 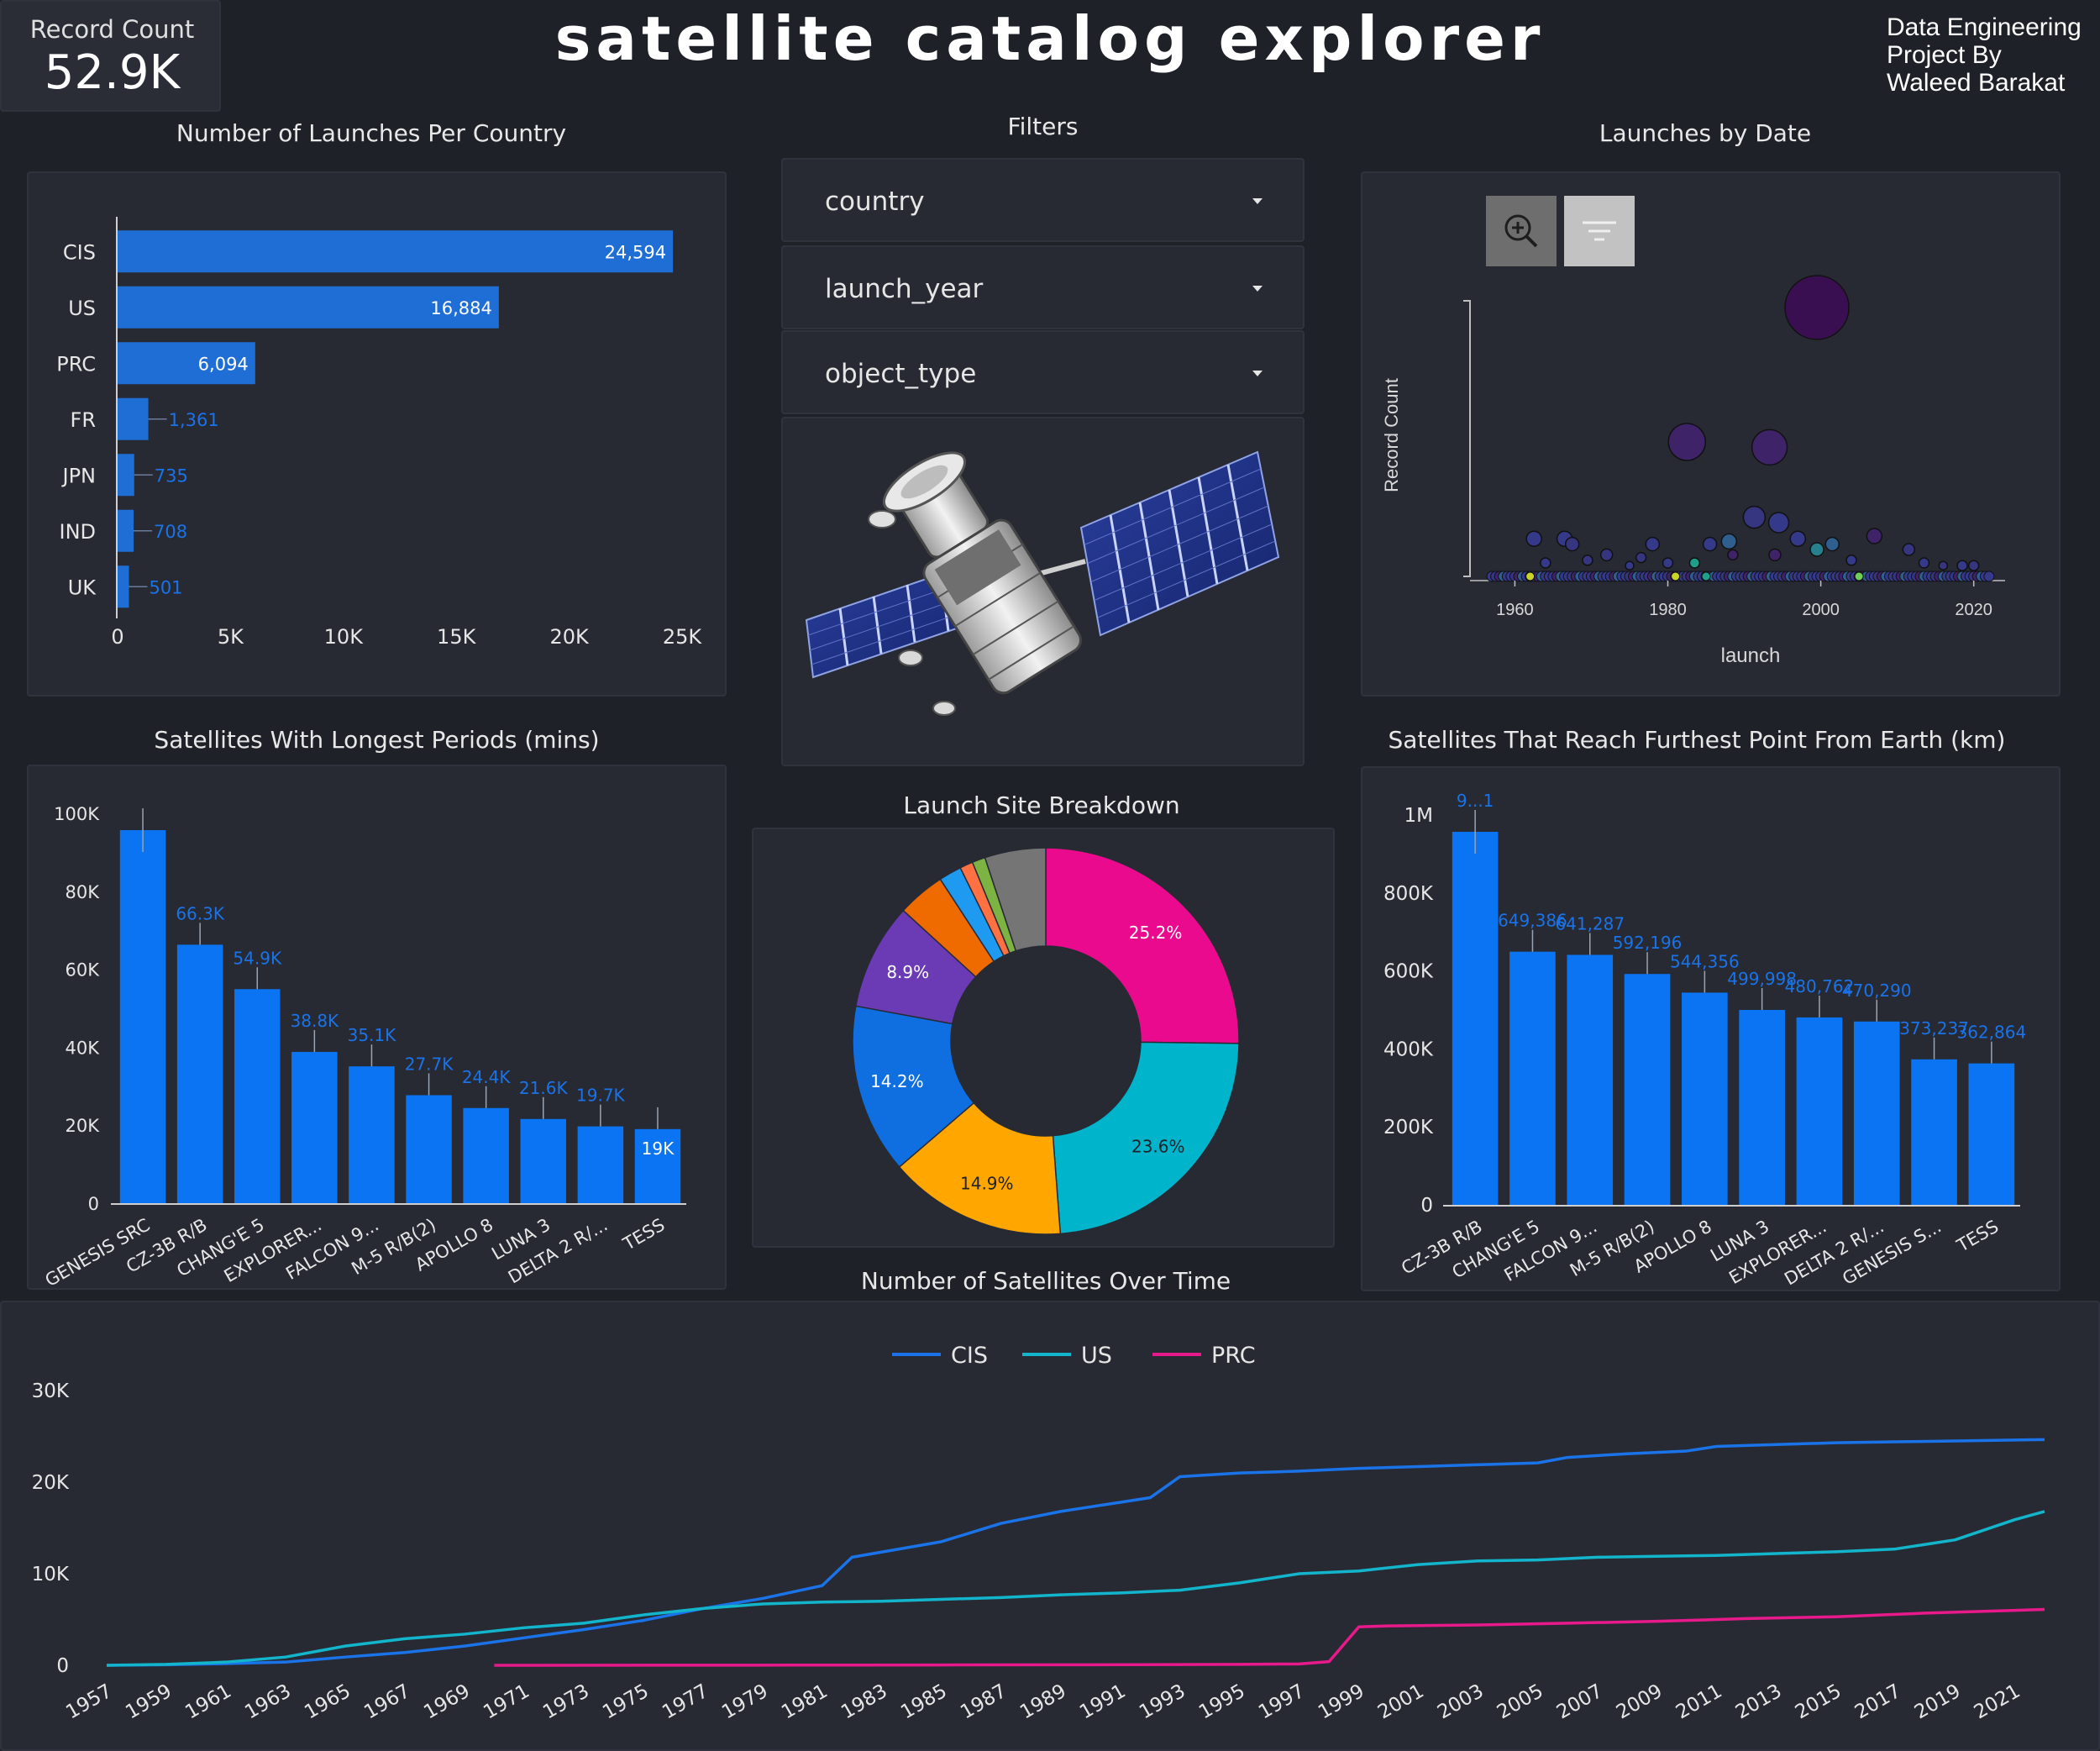 I want to click on x-tick-label: 1989, so click(x=1043, y=1702).